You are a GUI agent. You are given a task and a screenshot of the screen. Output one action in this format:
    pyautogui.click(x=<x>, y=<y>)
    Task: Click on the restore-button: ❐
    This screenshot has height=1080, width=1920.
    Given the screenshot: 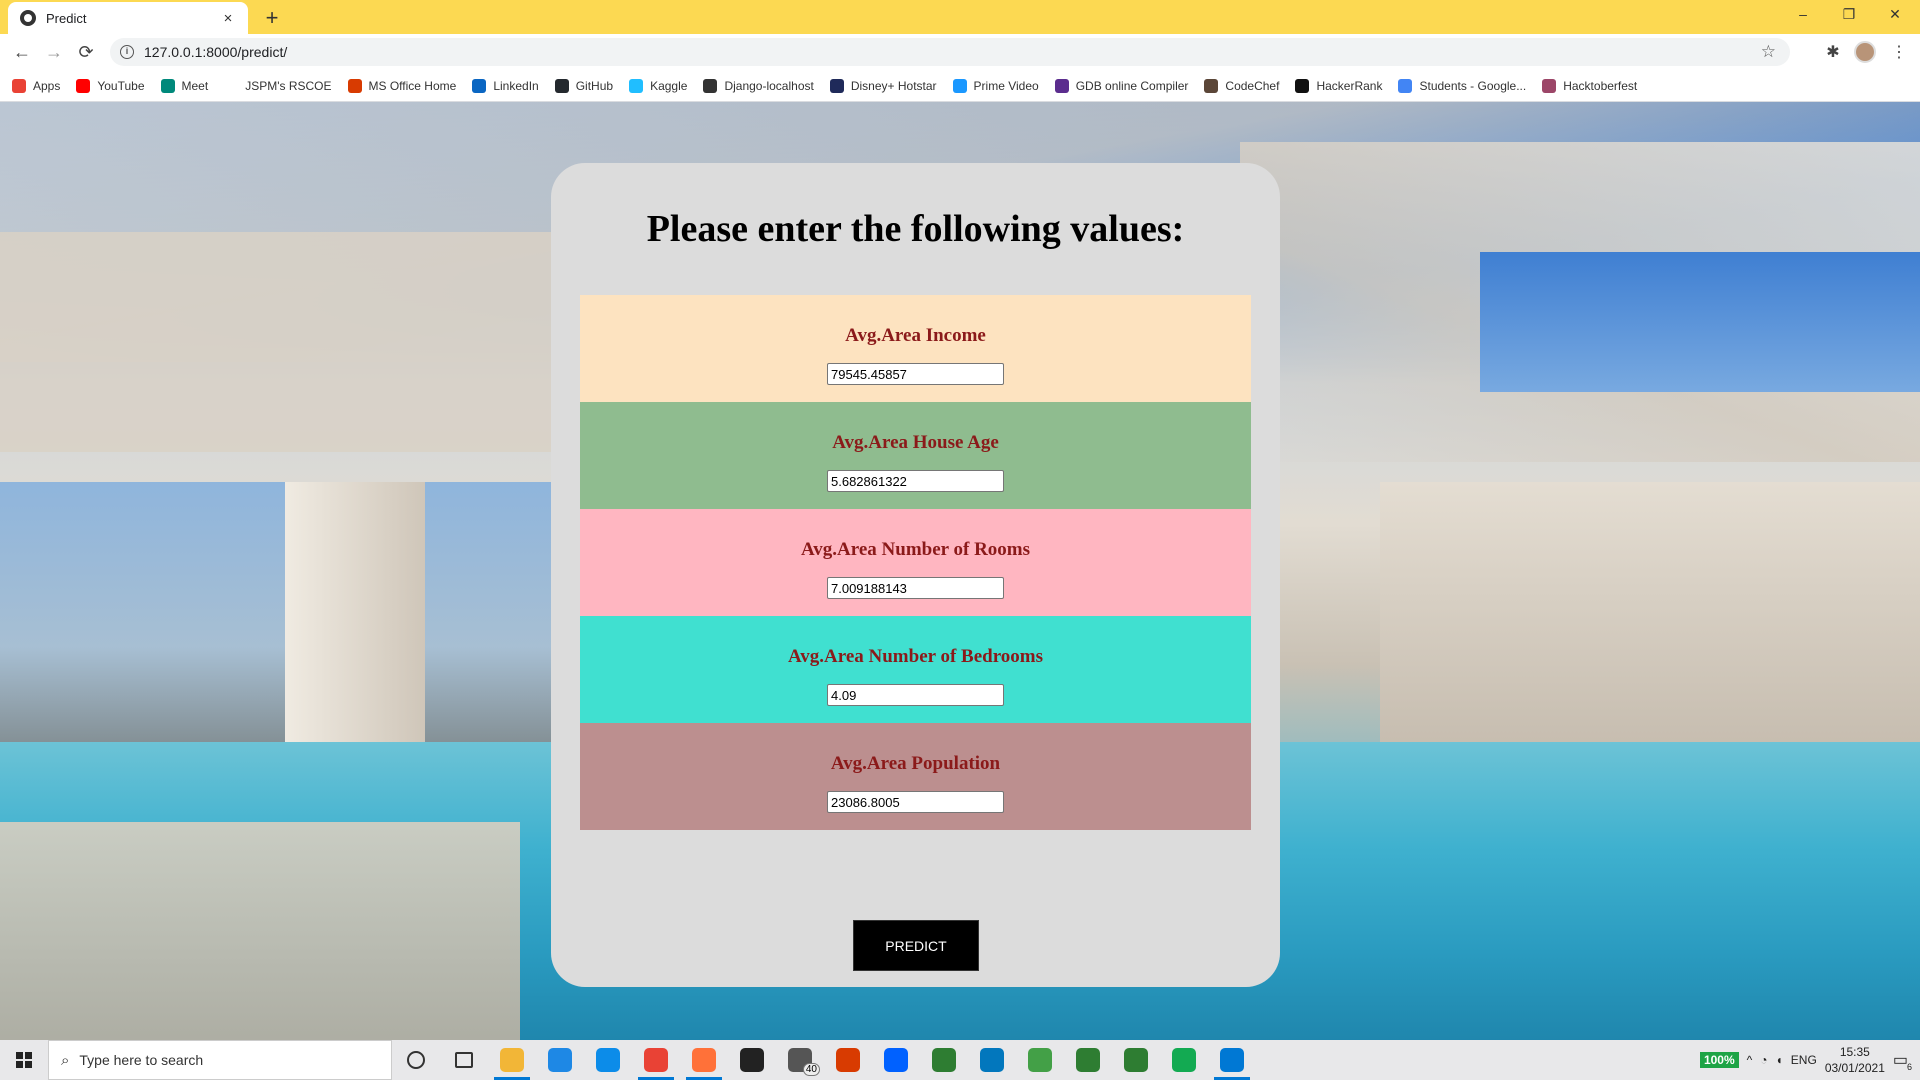 What is the action you would take?
    pyautogui.click(x=1849, y=15)
    